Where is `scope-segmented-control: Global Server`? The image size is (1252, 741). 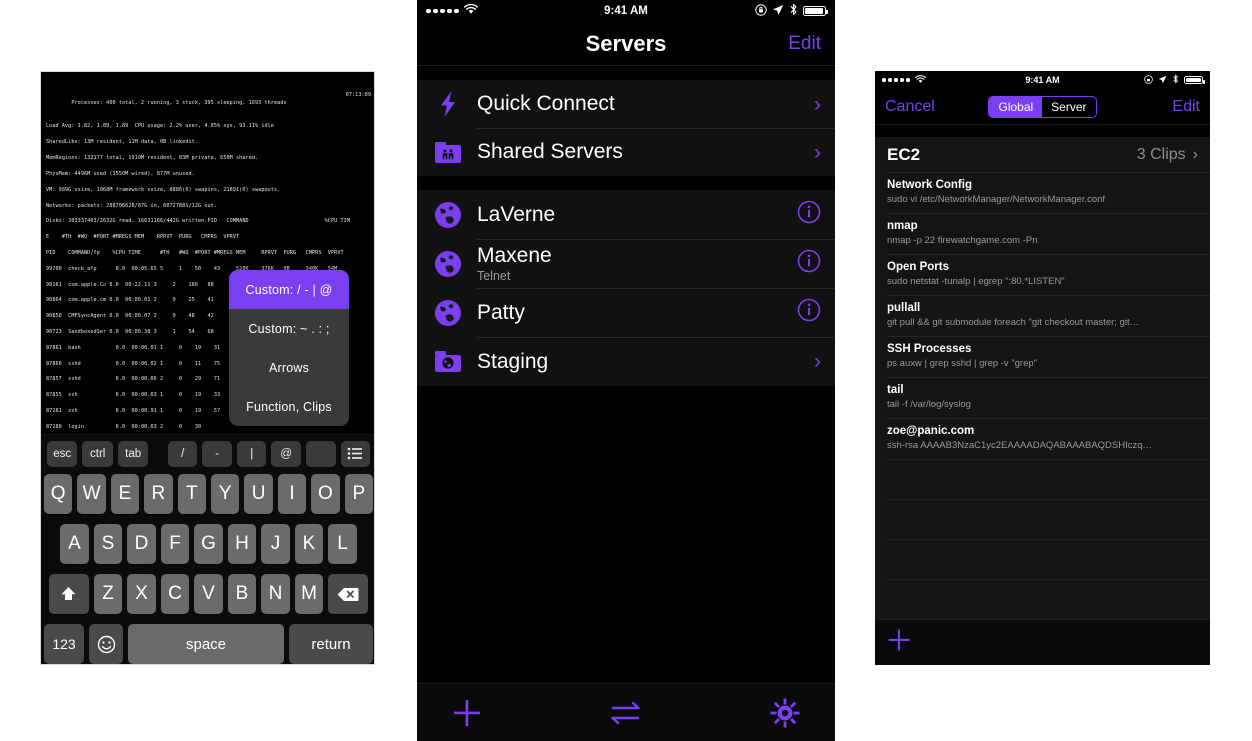 scope-segmented-control: Global Server is located at coordinates (1042, 106).